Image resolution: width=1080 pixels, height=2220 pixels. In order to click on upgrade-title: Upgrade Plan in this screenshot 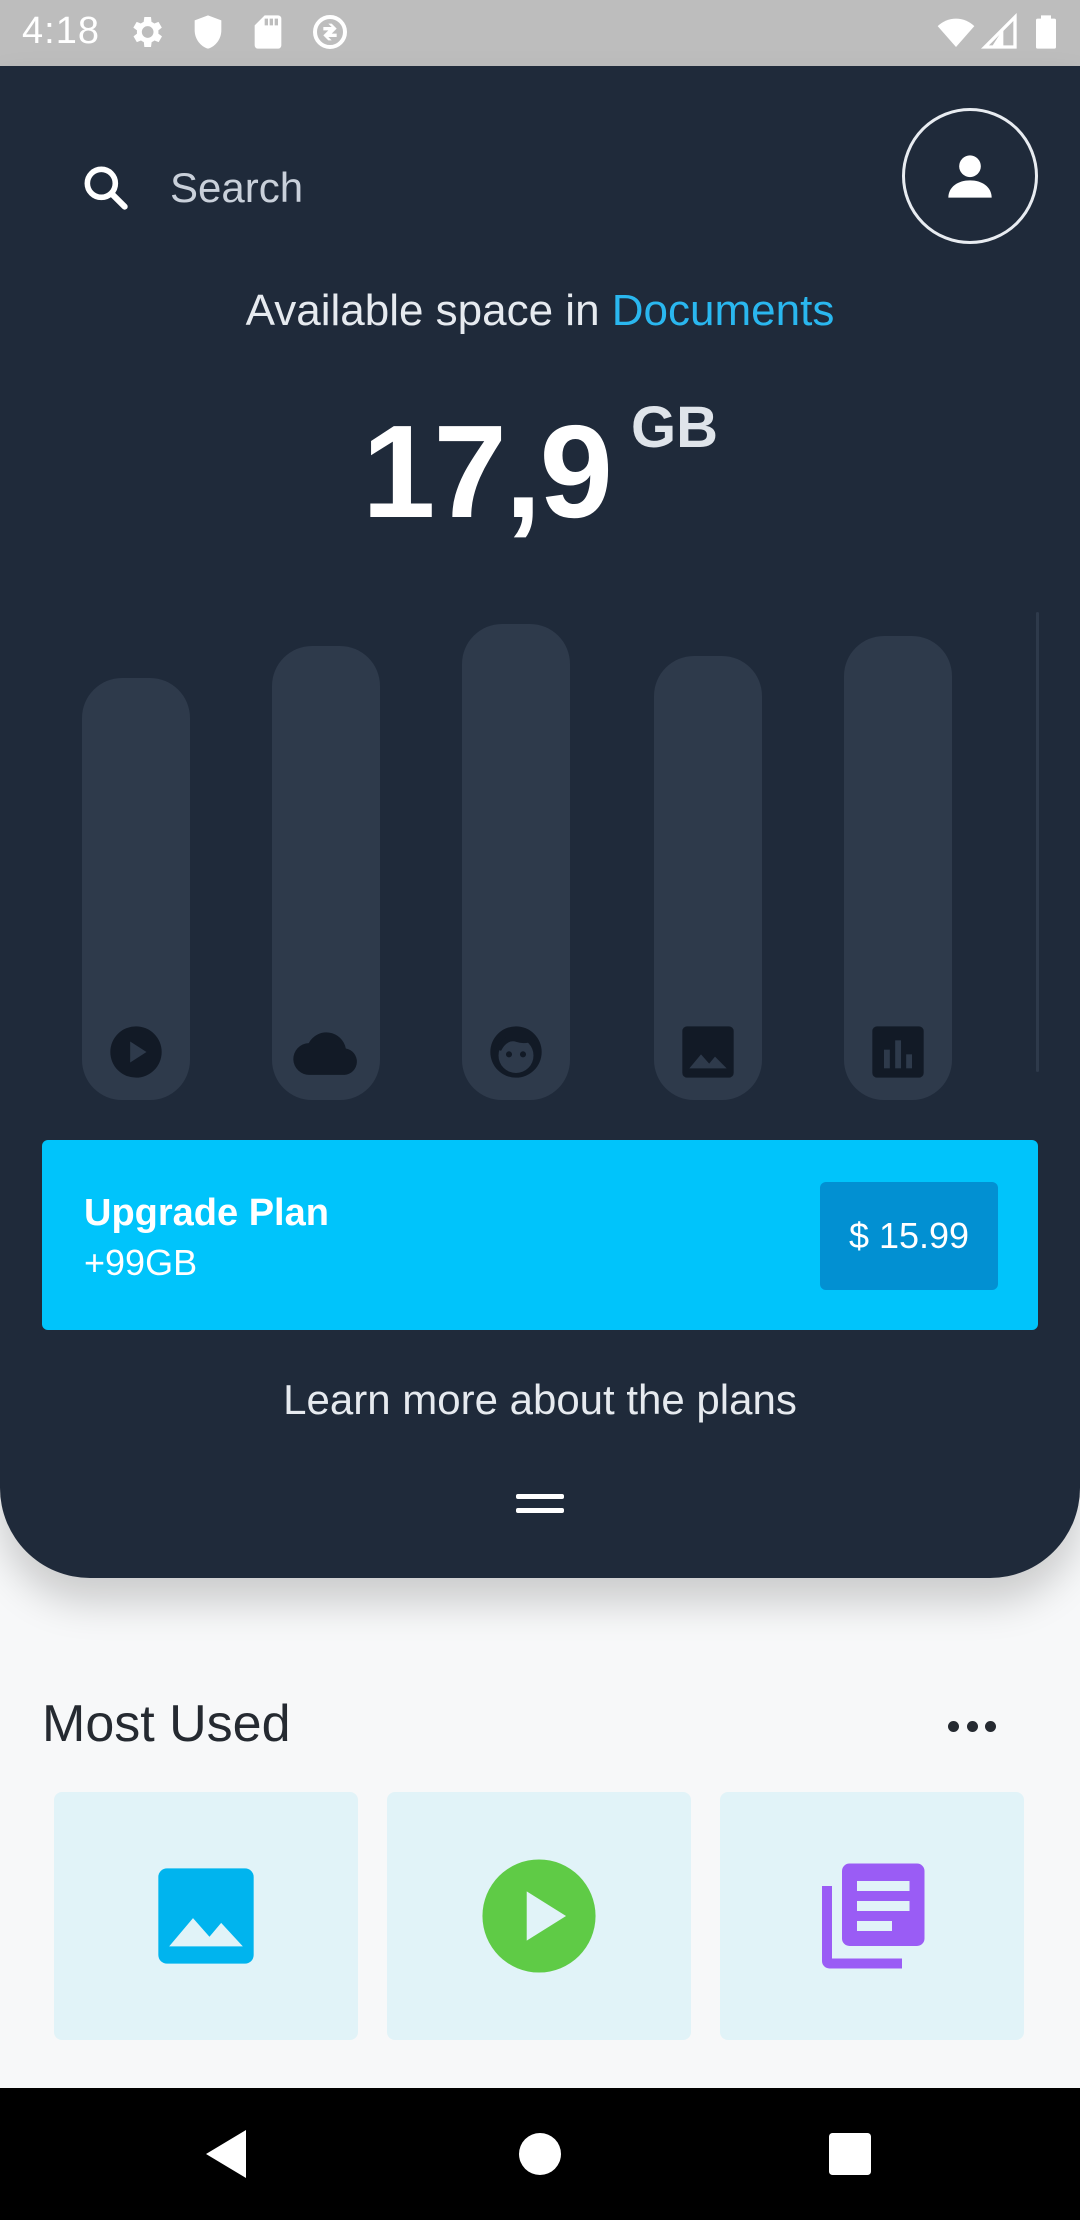, I will do `click(206, 1213)`.